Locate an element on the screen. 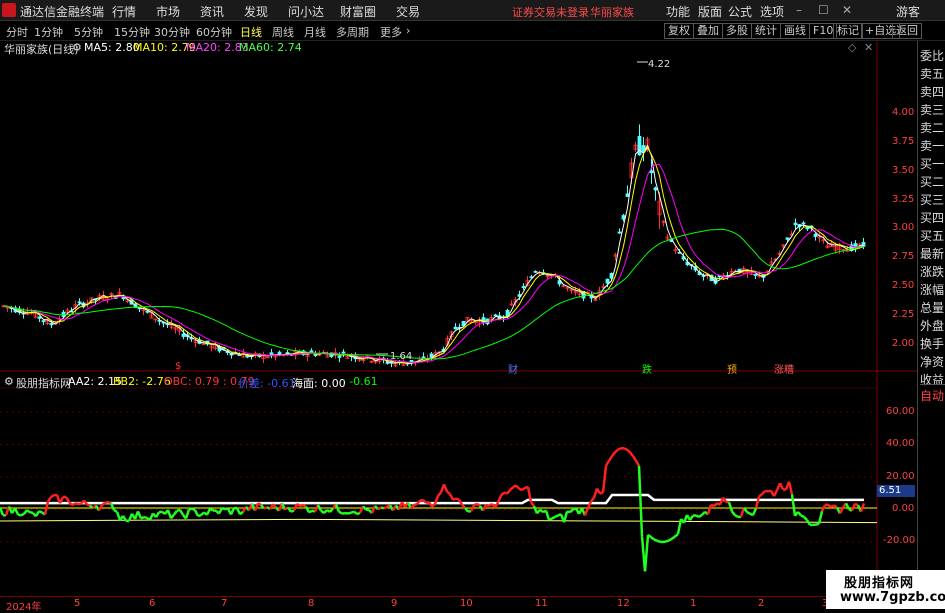 Image resolution: width=945 pixels, height=613 pixels. time-label: 11 is located at coordinates (541, 603).